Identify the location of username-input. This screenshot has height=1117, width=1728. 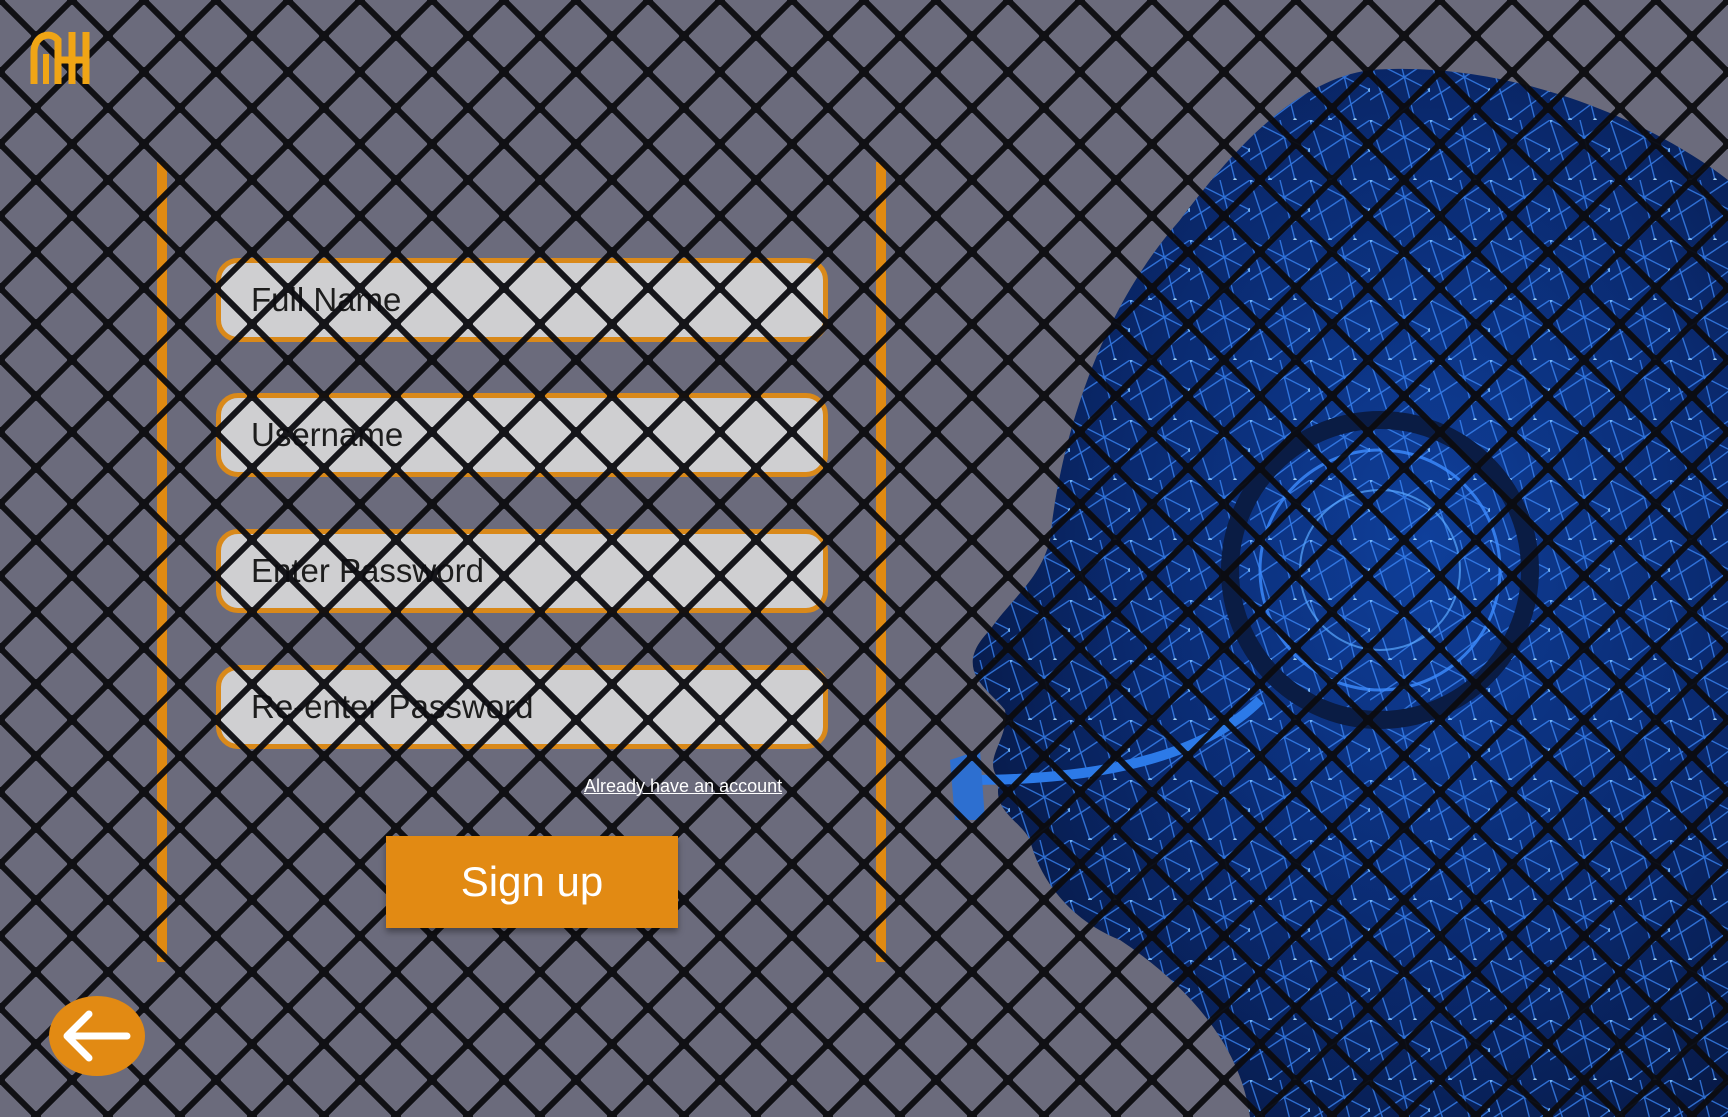
(522, 435).